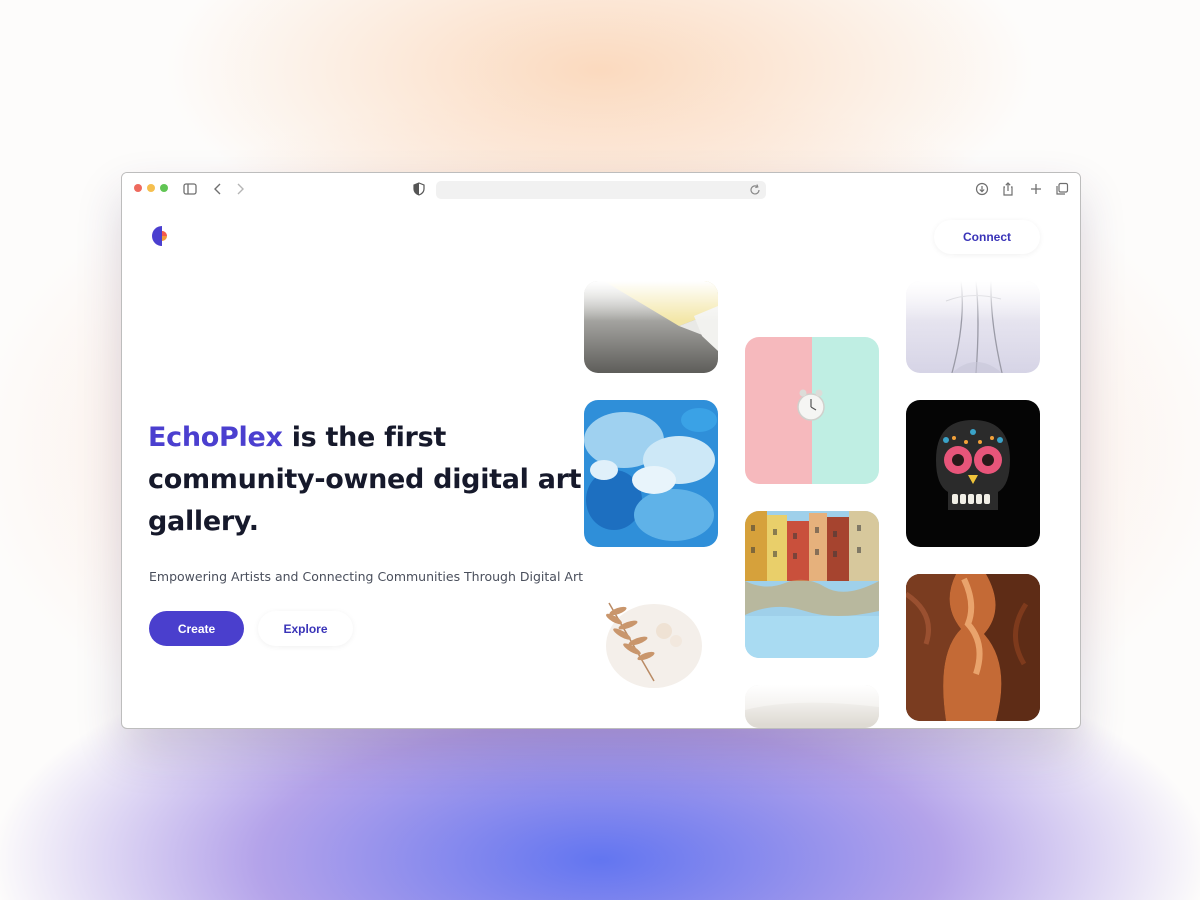 Image resolution: width=1200 pixels, height=900 pixels. Describe the element at coordinates (755, 190) in the screenshot. I see `reload-icon` at that location.